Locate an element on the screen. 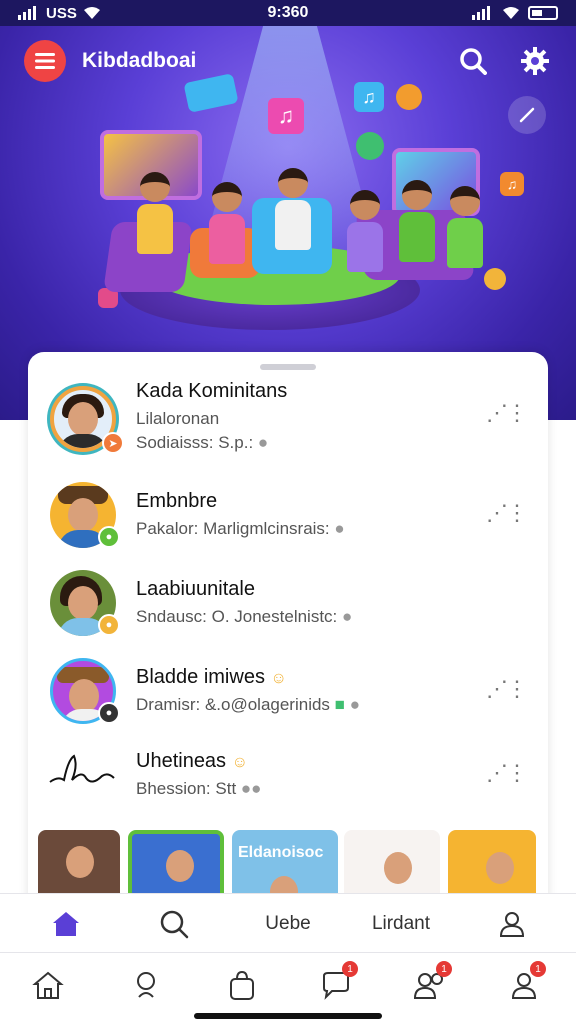  battery-icon is located at coordinates (543, 13).